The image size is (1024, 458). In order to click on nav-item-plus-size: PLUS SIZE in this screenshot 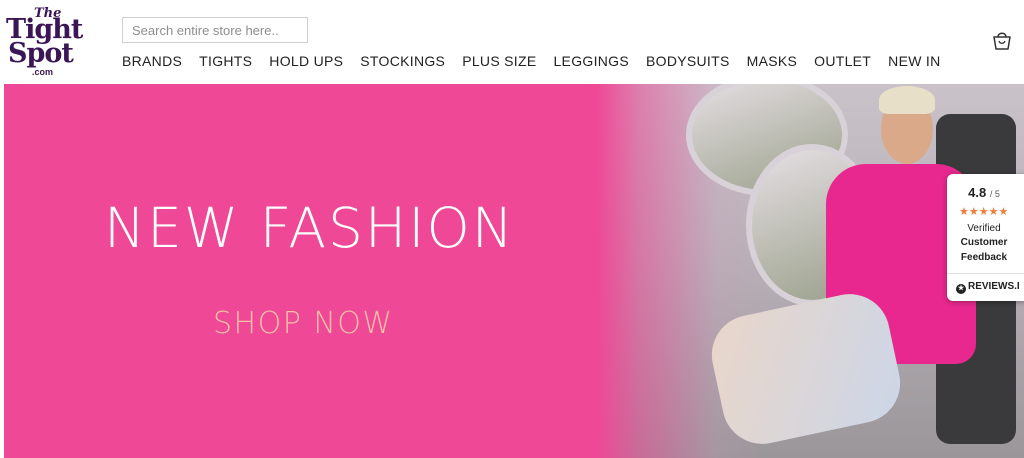, I will do `click(499, 61)`.